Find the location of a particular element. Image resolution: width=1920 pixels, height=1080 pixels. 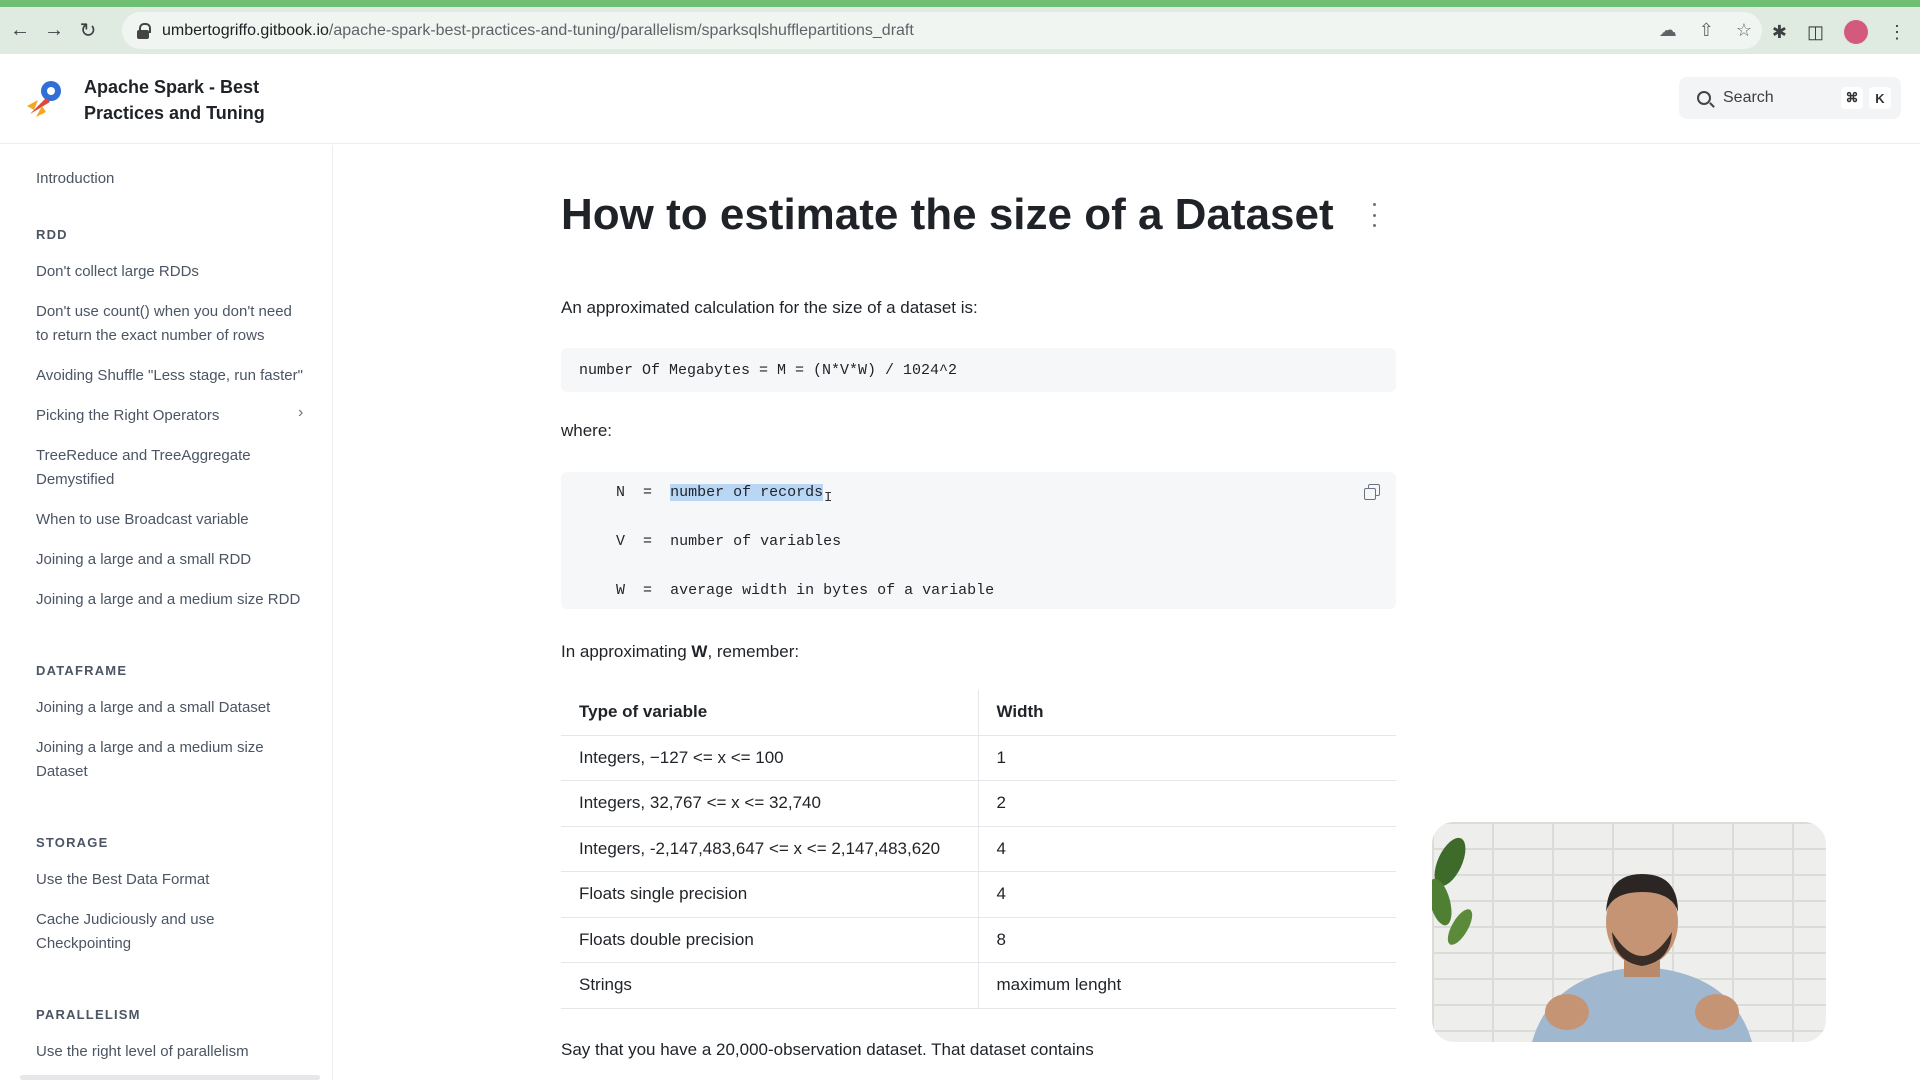

bookmark-star-icon: ☆ is located at coordinates (1744, 30).